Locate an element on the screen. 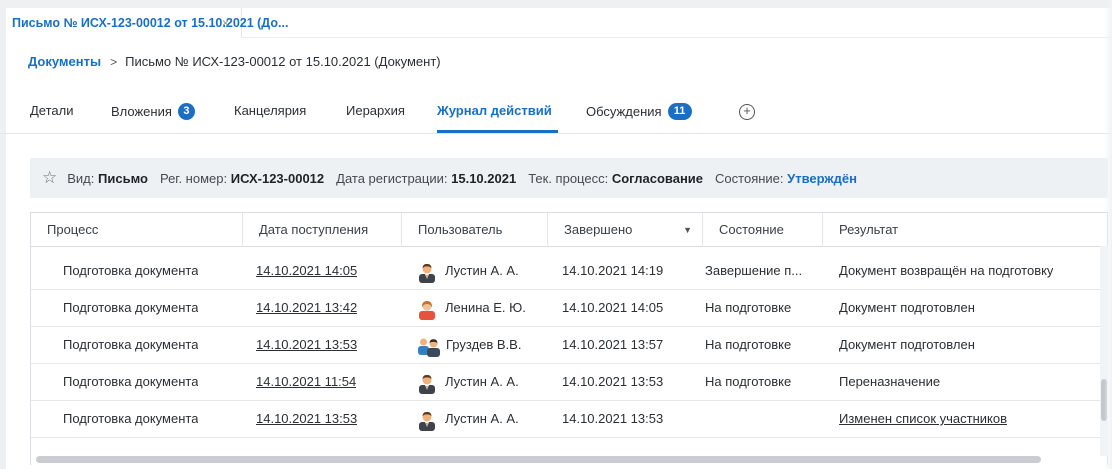 The height and width of the screenshot is (469, 1112). tab-label: Детали is located at coordinates (52, 110).